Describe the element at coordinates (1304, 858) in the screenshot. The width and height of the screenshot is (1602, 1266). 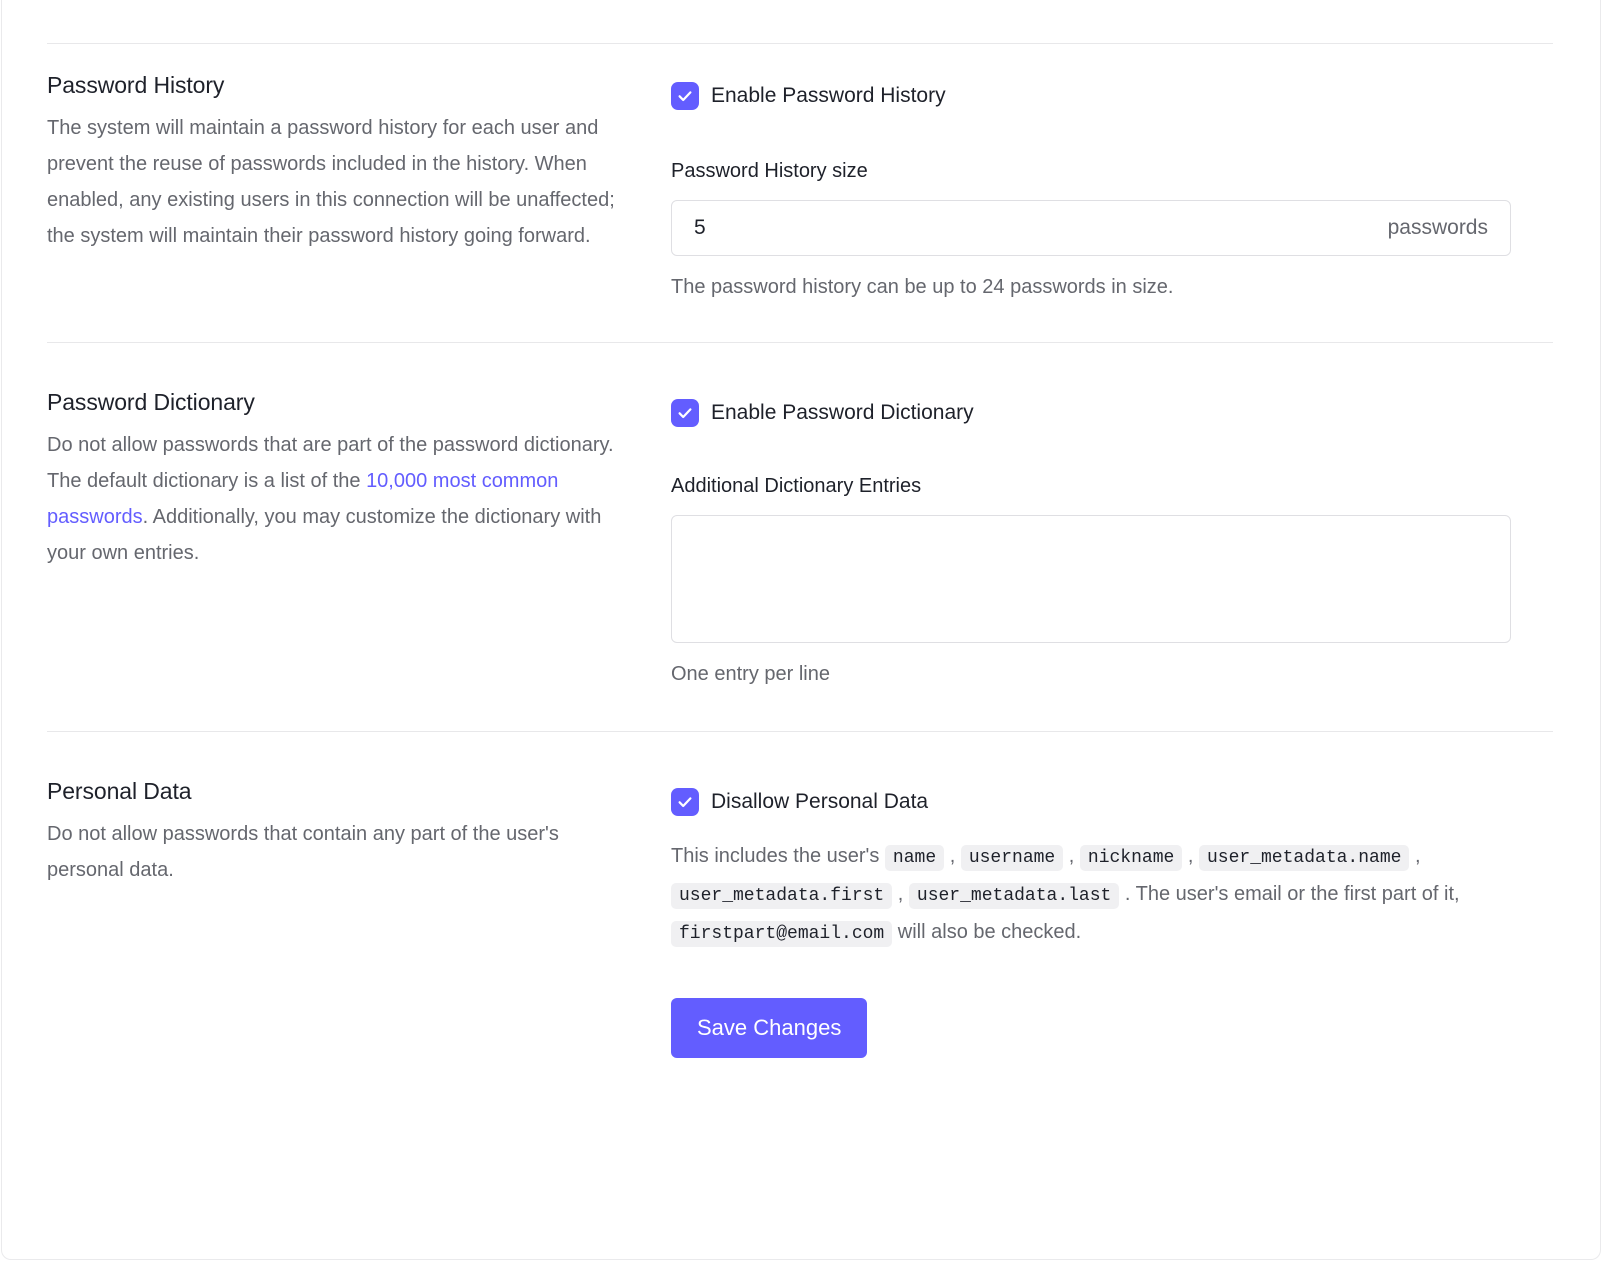
I see `personal-data-chip: user_metadata.name` at that location.